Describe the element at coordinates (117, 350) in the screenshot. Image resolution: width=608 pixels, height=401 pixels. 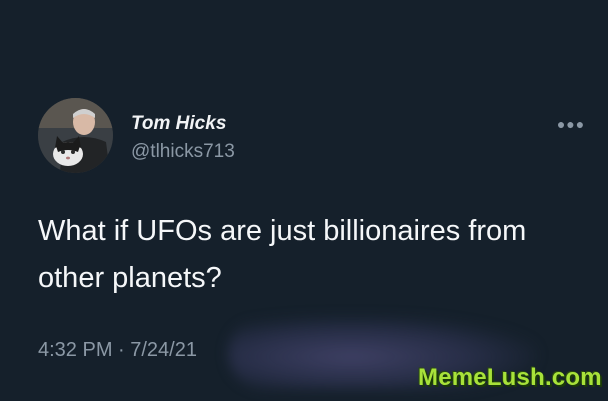
I see `tweet-timestamp: 4:32 PM · 7/24/21` at that location.